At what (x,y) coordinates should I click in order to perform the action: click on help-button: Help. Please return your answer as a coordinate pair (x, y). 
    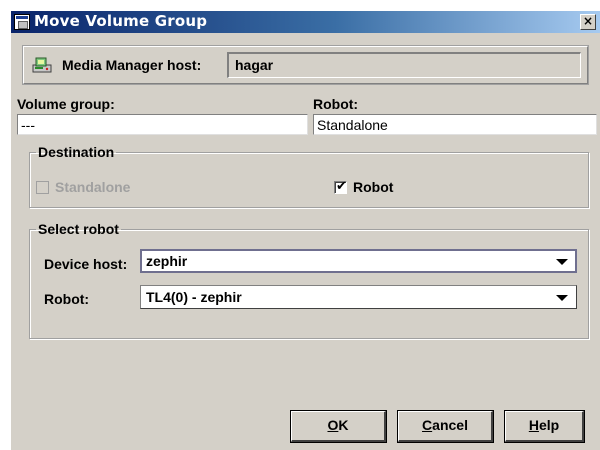
    Looking at the image, I should click on (544, 426).